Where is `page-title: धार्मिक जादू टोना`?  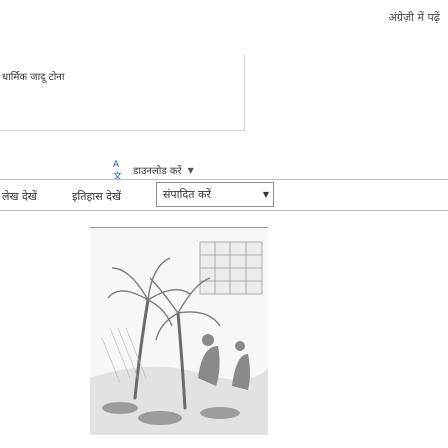
page-title: धार्मिक जादू टोना is located at coordinates (33, 77).